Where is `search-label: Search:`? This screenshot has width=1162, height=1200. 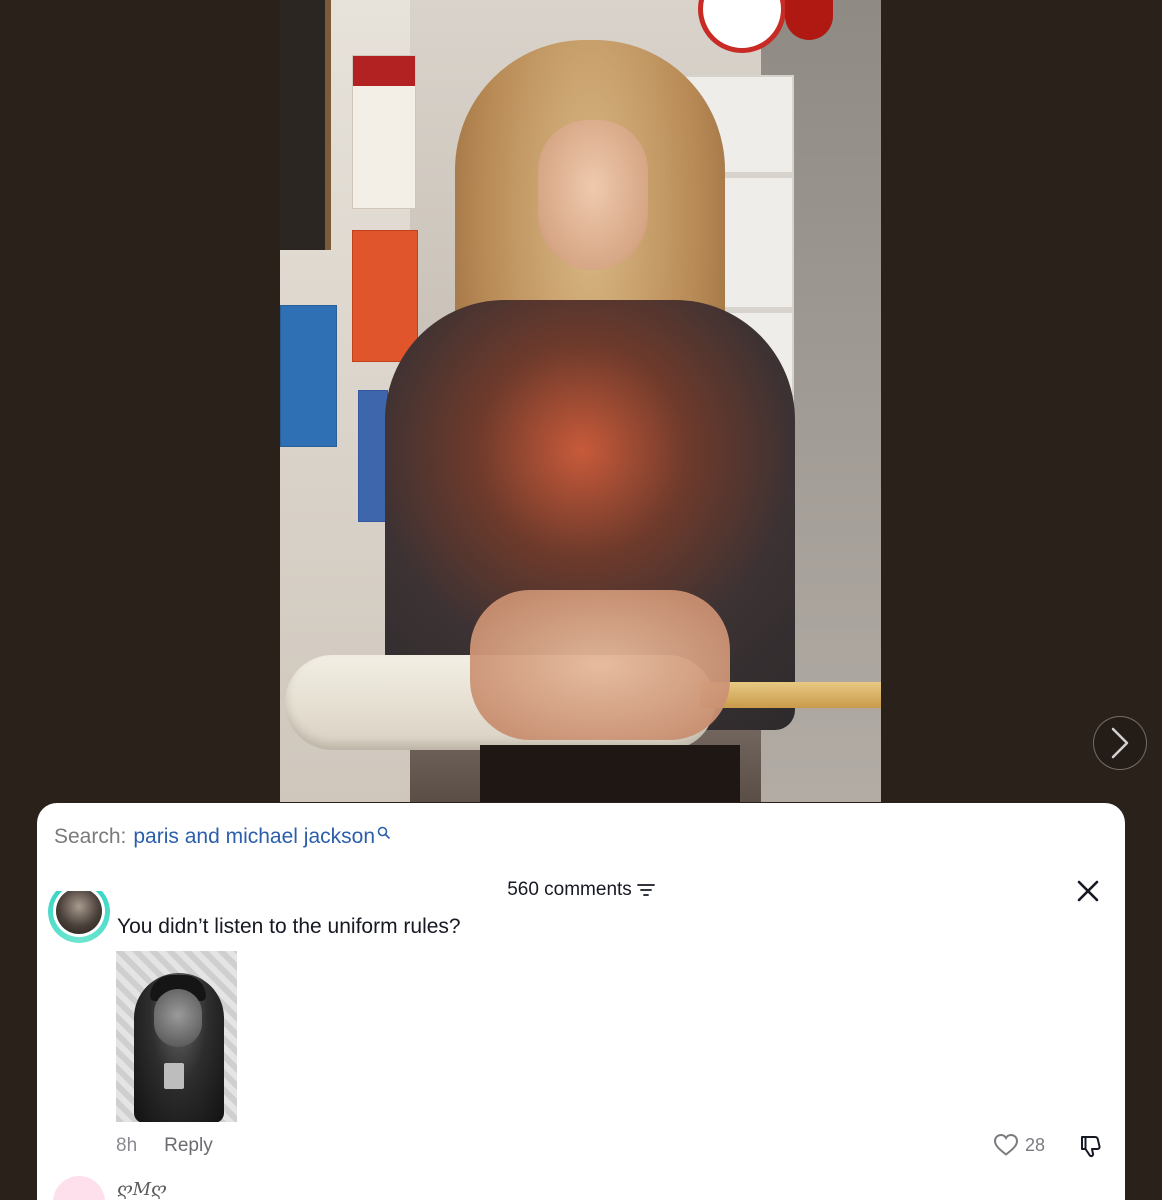 search-label: Search: is located at coordinates (90, 836).